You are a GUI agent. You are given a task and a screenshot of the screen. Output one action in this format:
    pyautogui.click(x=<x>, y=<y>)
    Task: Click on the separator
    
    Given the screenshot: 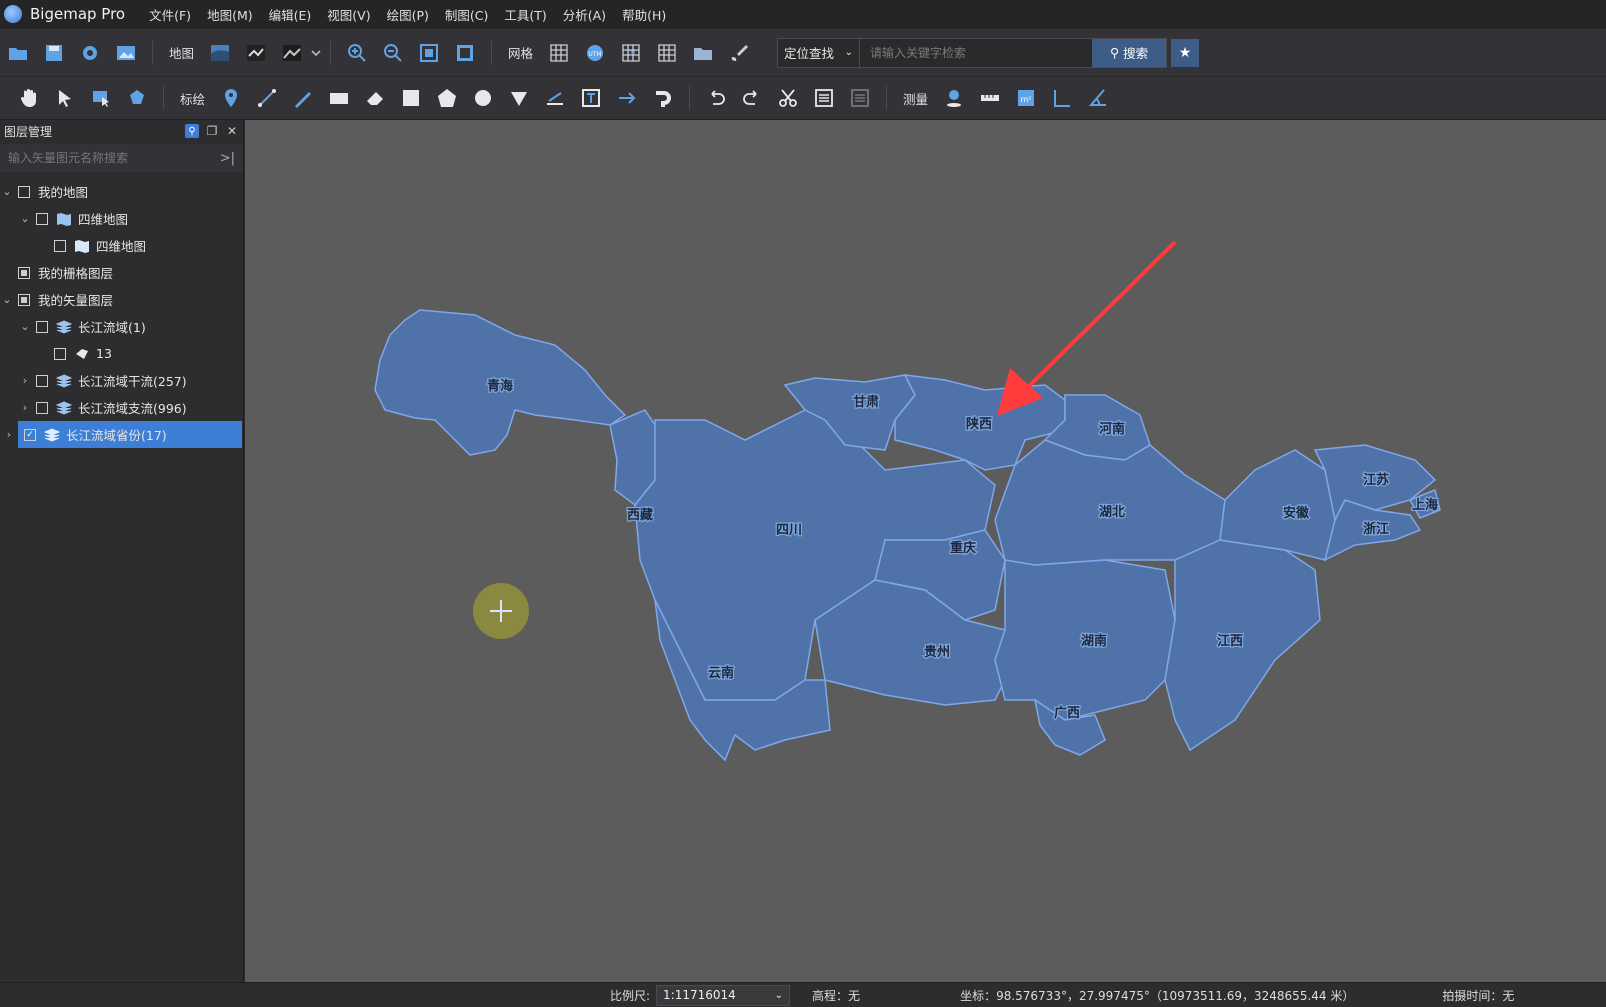 What is the action you would take?
    pyautogui.click(x=492, y=52)
    